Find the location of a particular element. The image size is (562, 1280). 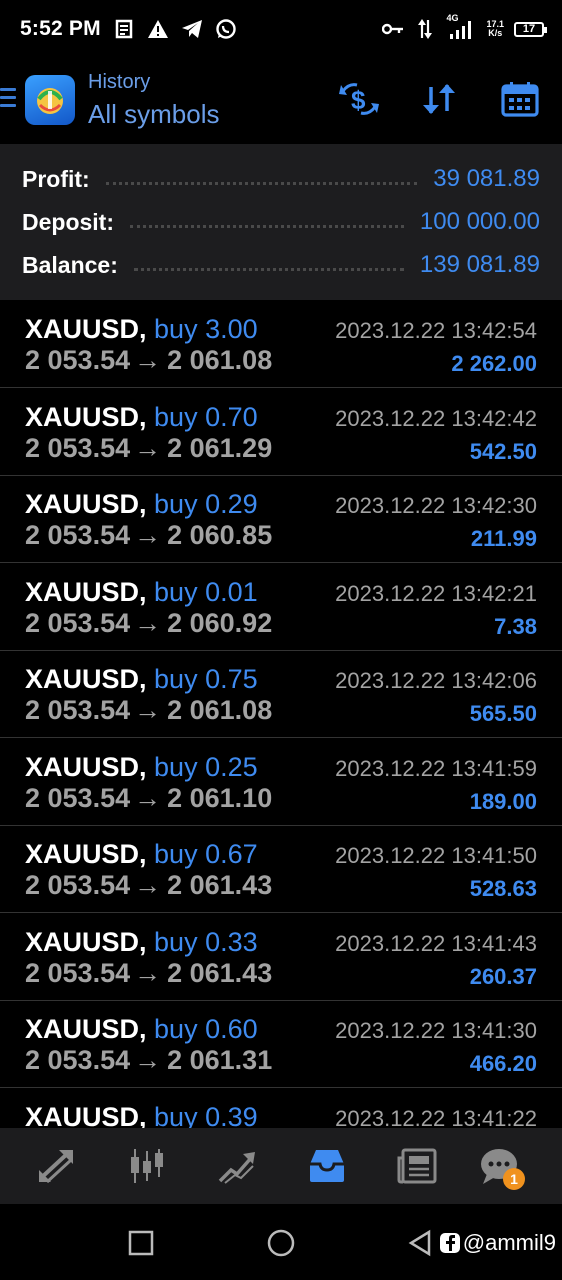

trade-type: buy 0.01 is located at coordinates (206, 591).